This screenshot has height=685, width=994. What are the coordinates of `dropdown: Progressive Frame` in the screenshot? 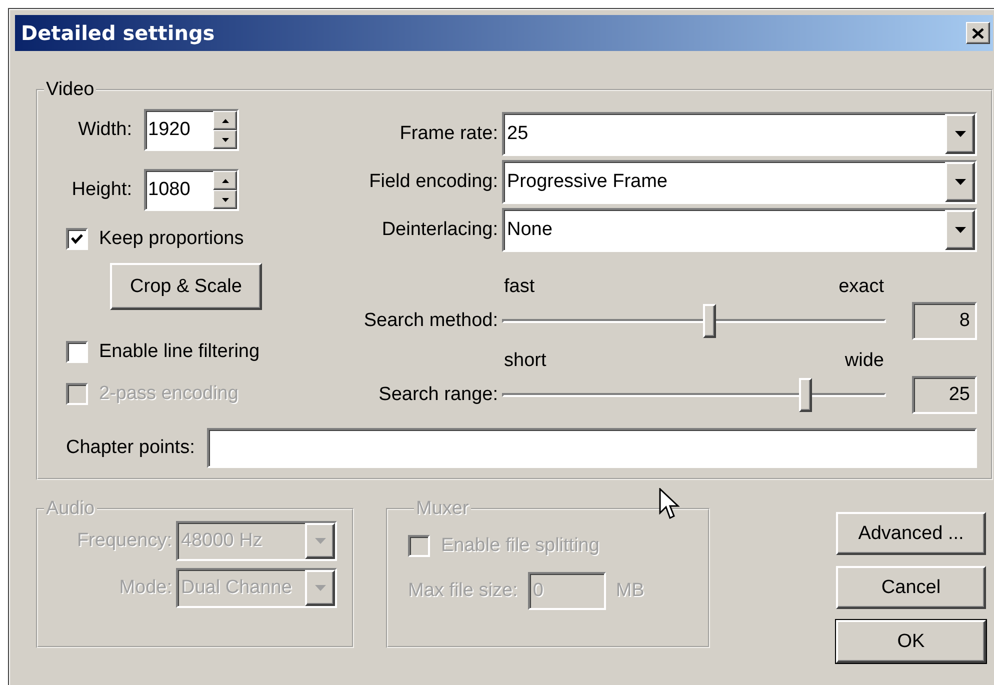 It's located at (739, 182).